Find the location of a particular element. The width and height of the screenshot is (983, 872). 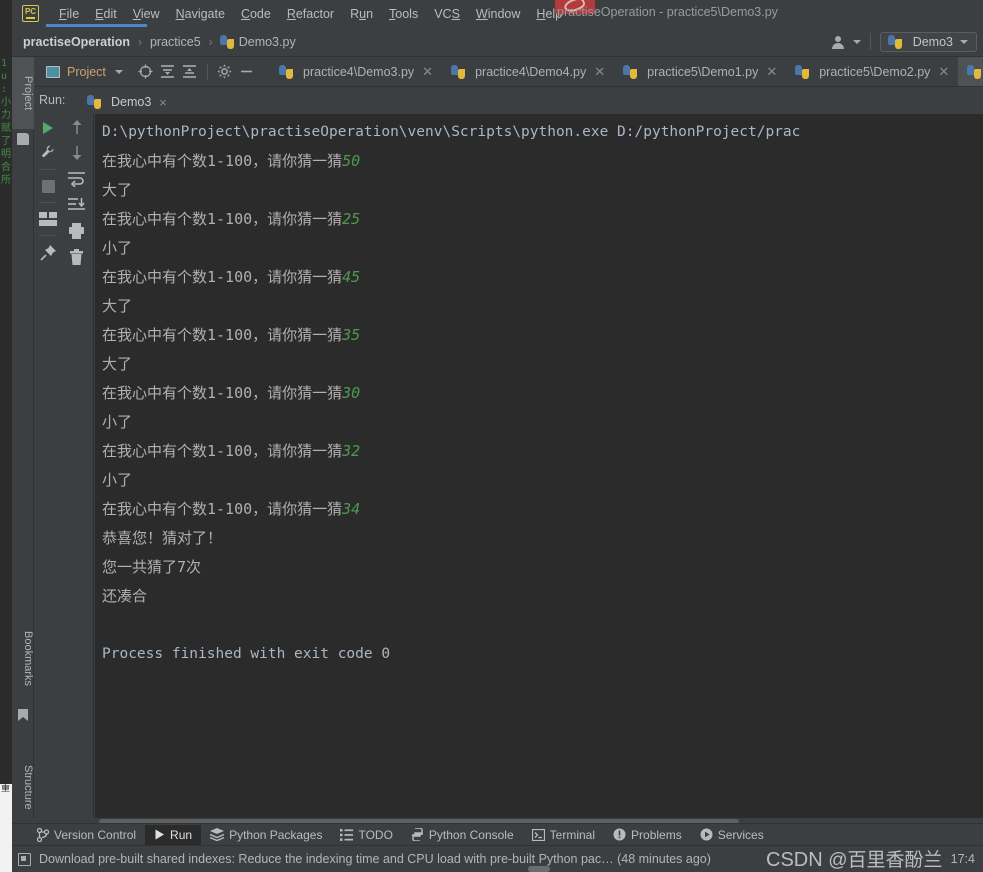

console-line: 还凑合 is located at coordinates (542, 596).